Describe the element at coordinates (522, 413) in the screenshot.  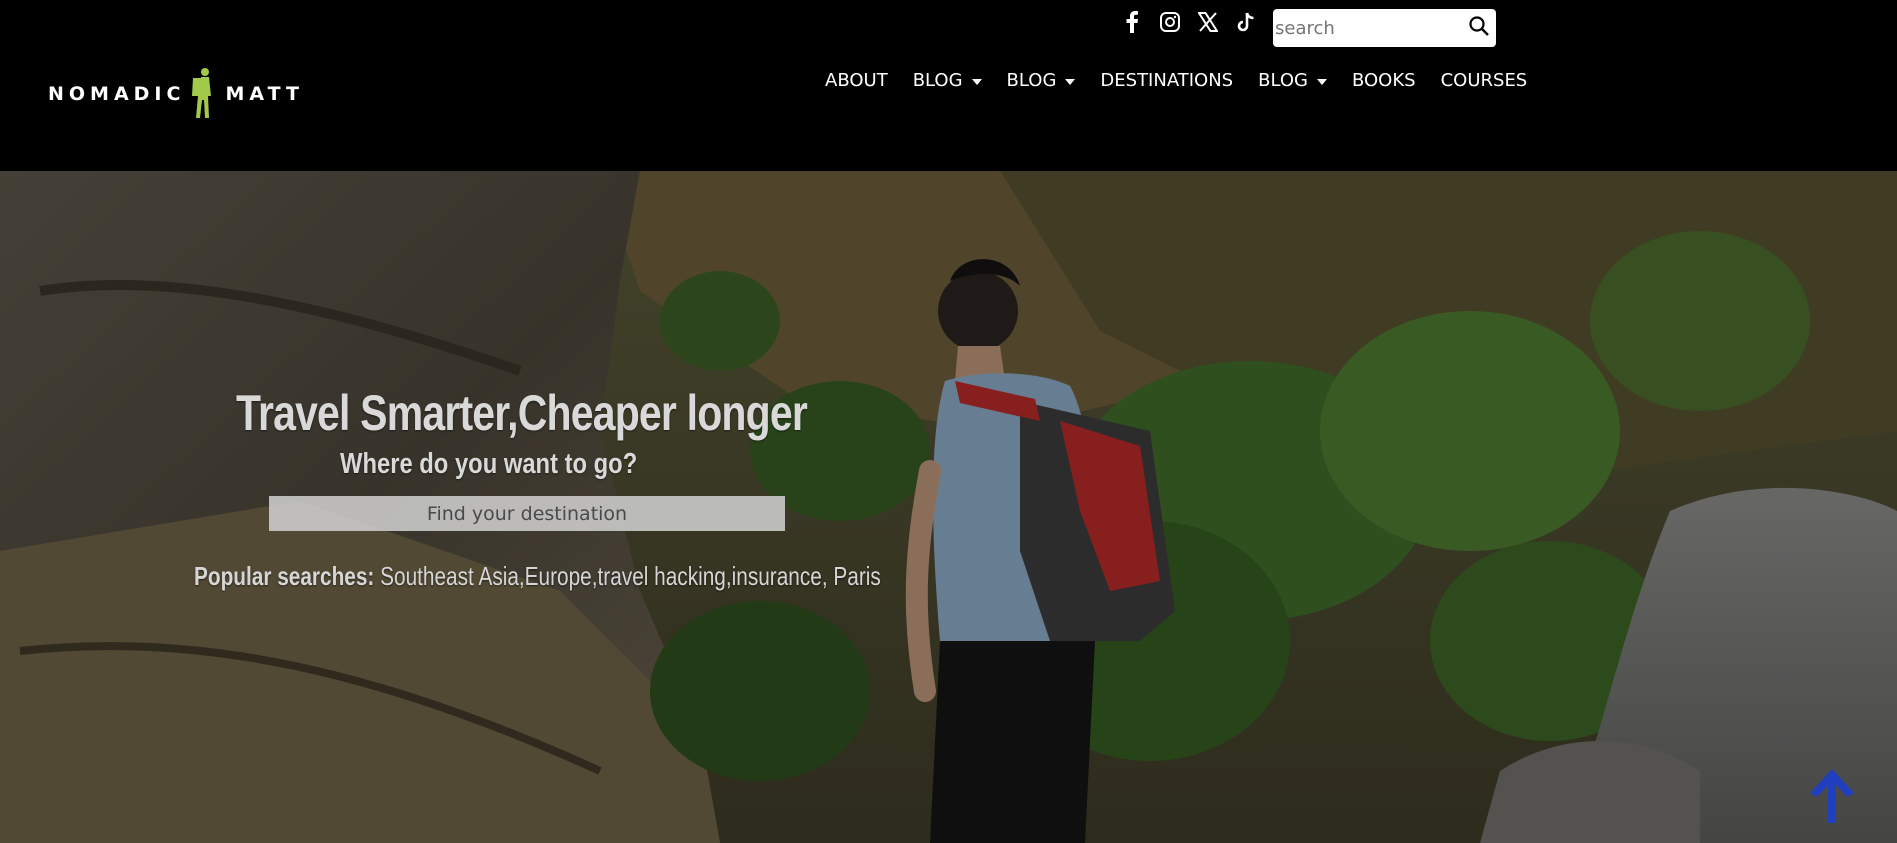
I see `hero-headline: Travel Smarter,Cheaper longer` at that location.